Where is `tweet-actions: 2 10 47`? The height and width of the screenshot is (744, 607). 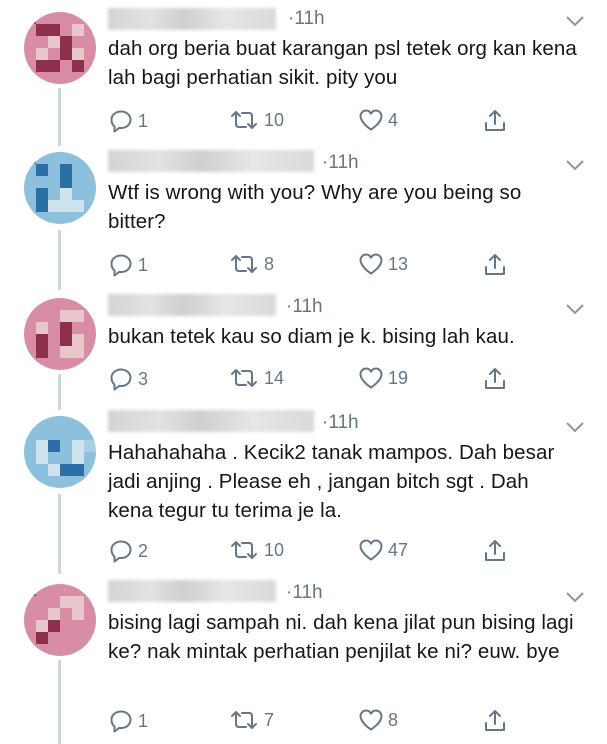
tweet-actions: 2 10 47 is located at coordinates (318, 552).